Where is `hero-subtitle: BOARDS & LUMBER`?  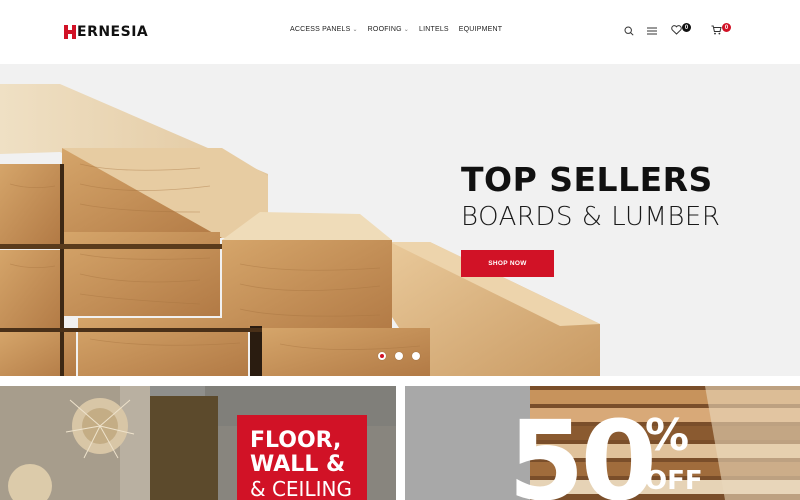 hero-subtitle: BOARDS & LUMBER is located at coordinates (591, 217).